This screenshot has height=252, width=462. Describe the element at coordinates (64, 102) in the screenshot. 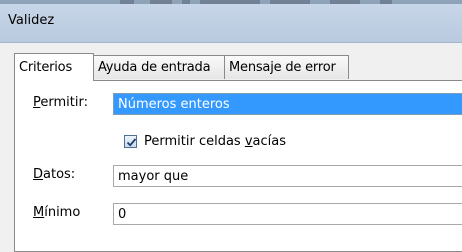

I see `allow-label-rest: ermitir:` at that location.